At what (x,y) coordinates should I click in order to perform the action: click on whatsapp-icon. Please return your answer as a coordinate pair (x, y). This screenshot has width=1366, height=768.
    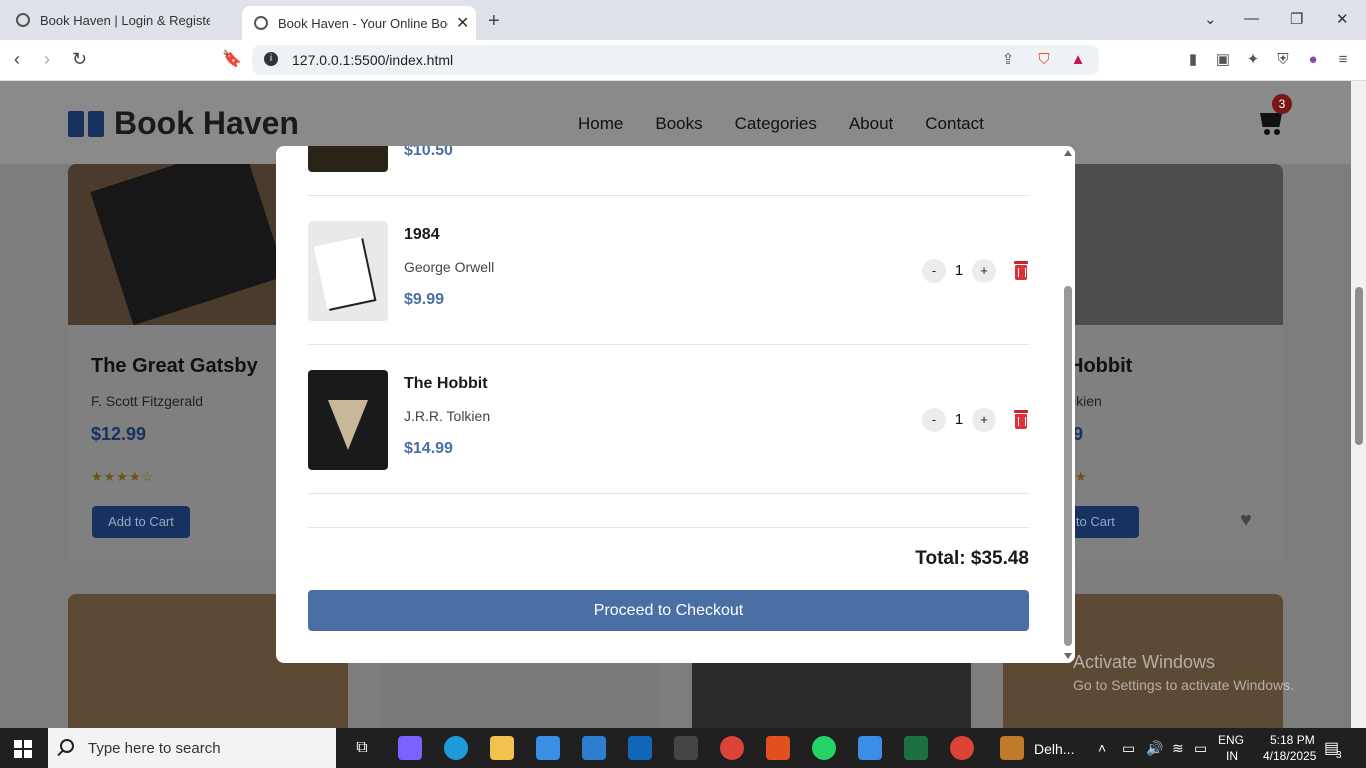
    Looking at the image, I should click on (824, 748).